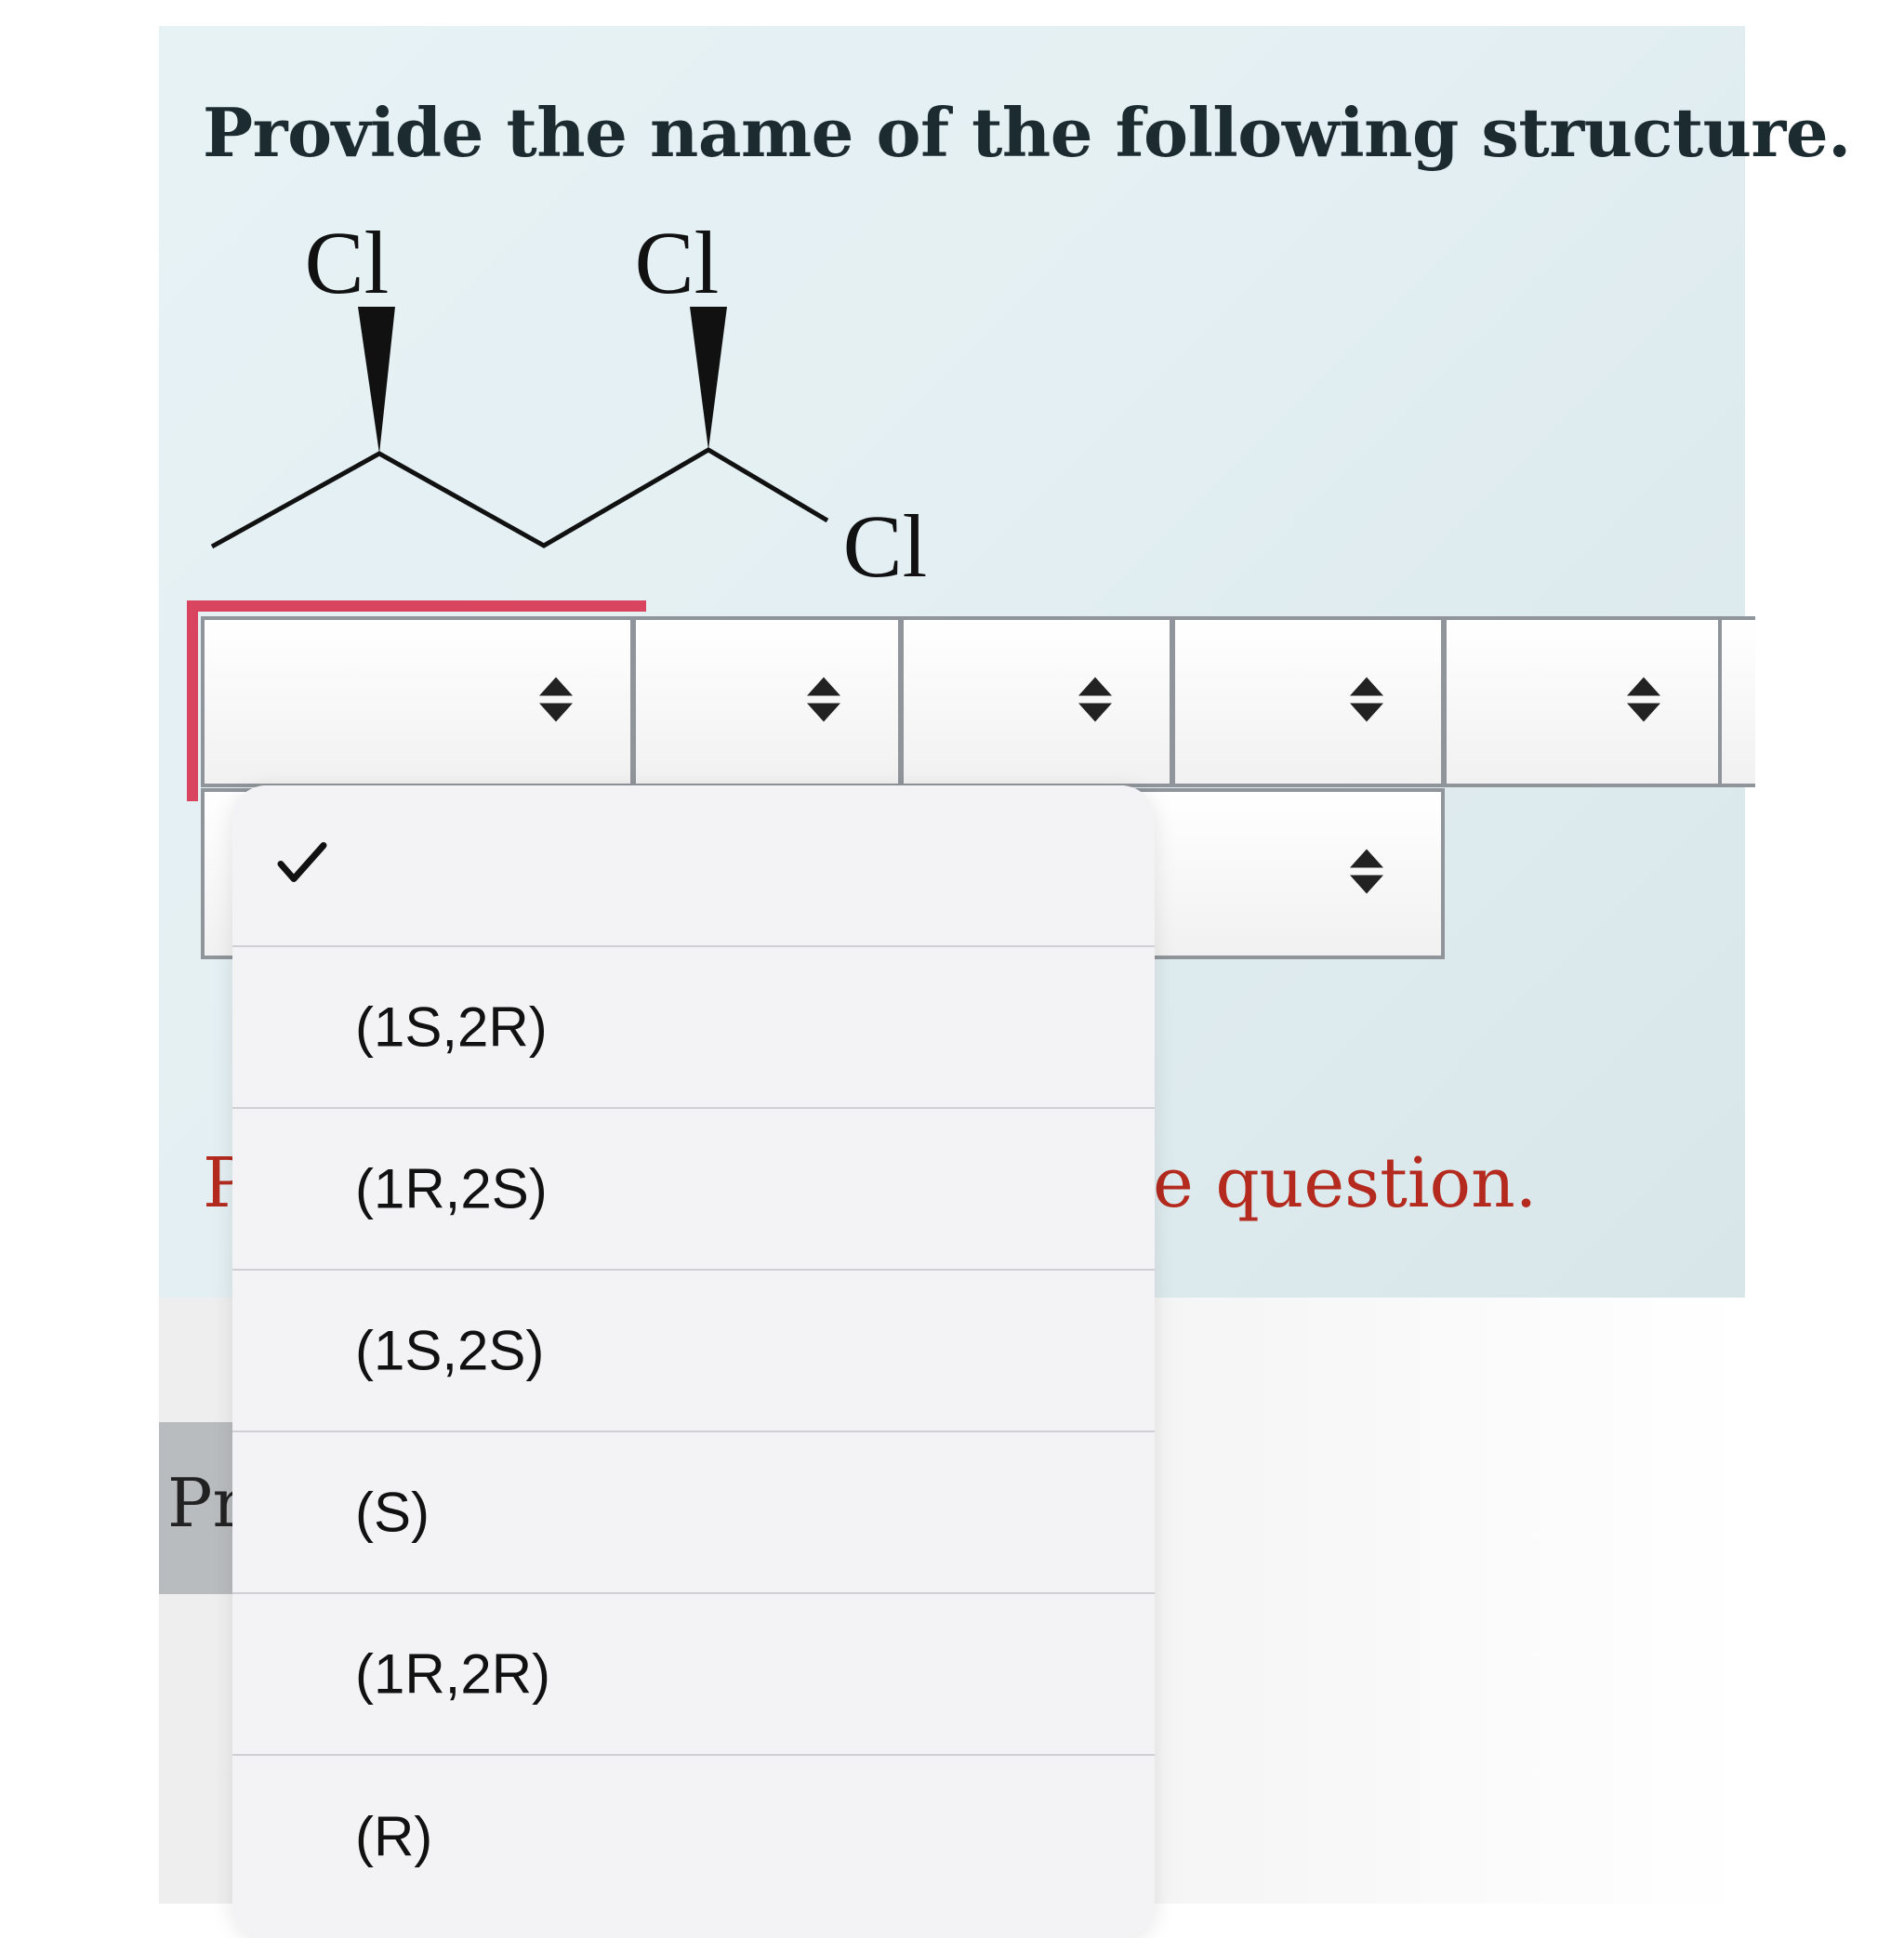 The width and height of the screenshot is (1904, 1938). What do you see at coordinates (1345, 1183) in the screenshot?
I see `feedback-text-right: e question.` at bounding box center [1345, 1183].